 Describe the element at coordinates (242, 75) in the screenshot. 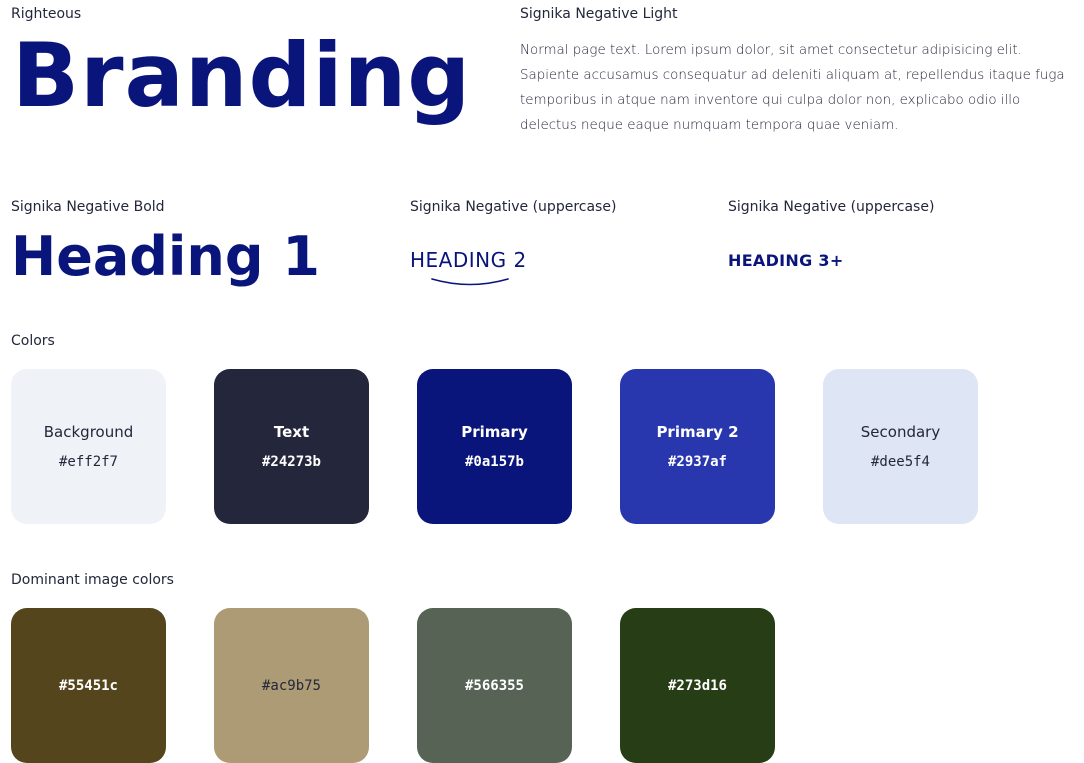

I see `branding-wordmark: Branding` at that location.